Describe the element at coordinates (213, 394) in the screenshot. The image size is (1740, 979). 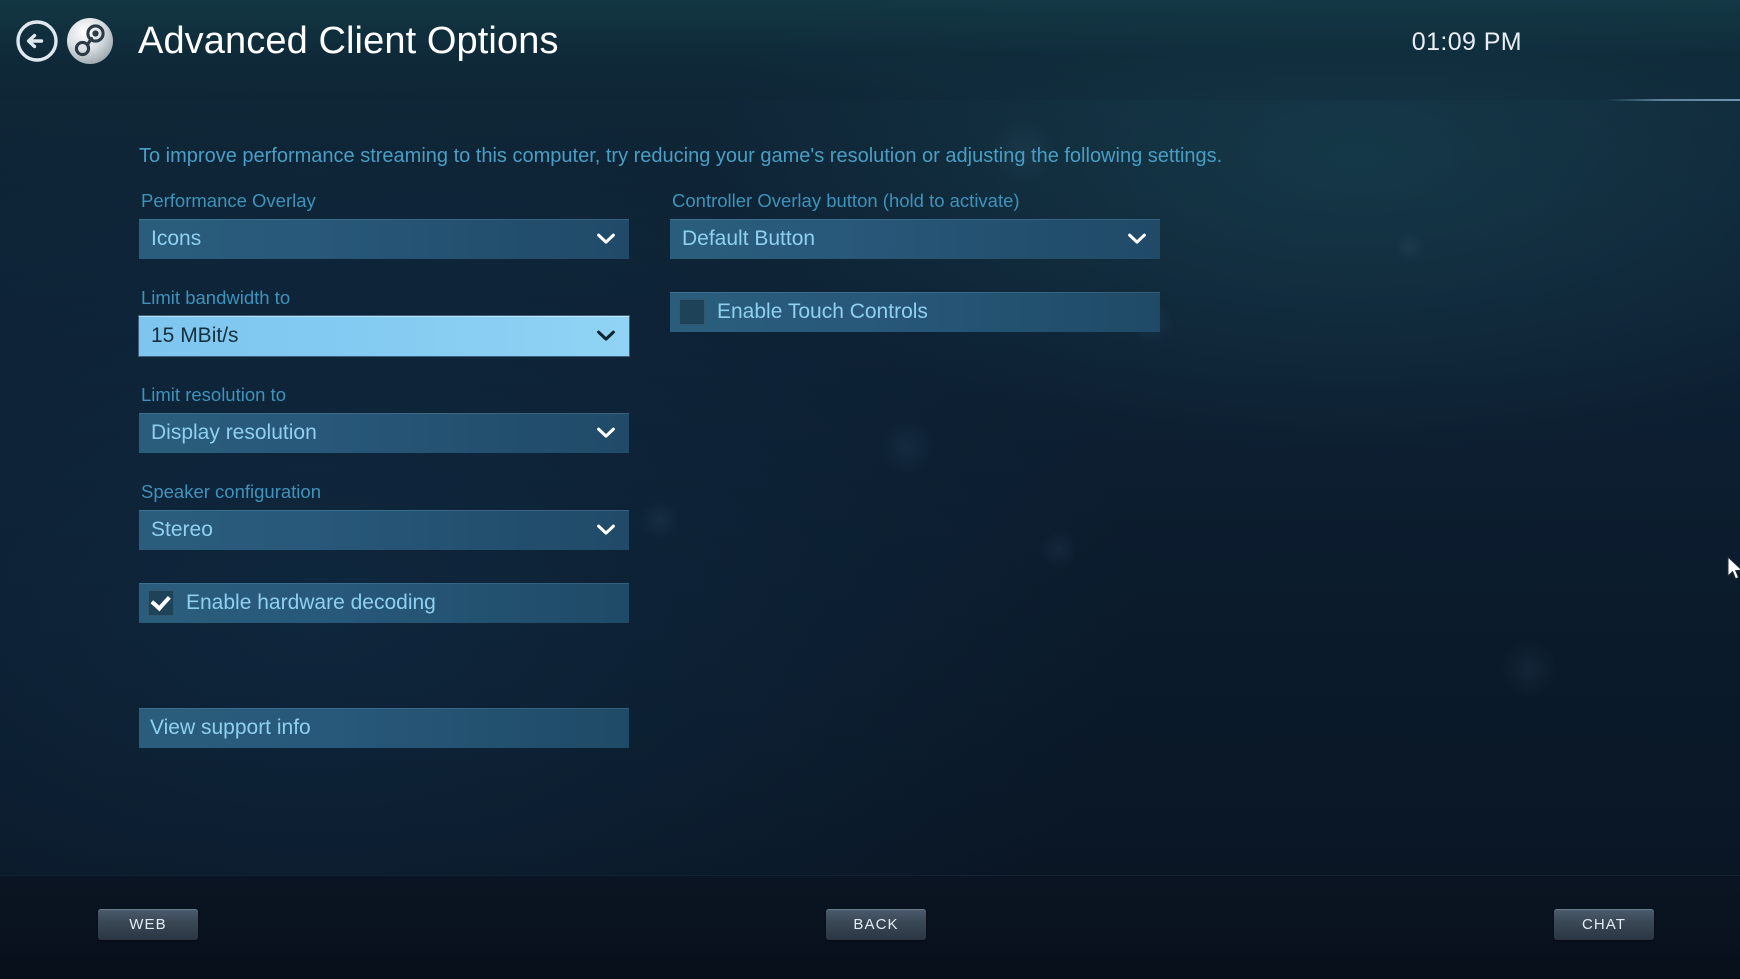
I see `limit-resolution-label: Limit resolution to` at that location.